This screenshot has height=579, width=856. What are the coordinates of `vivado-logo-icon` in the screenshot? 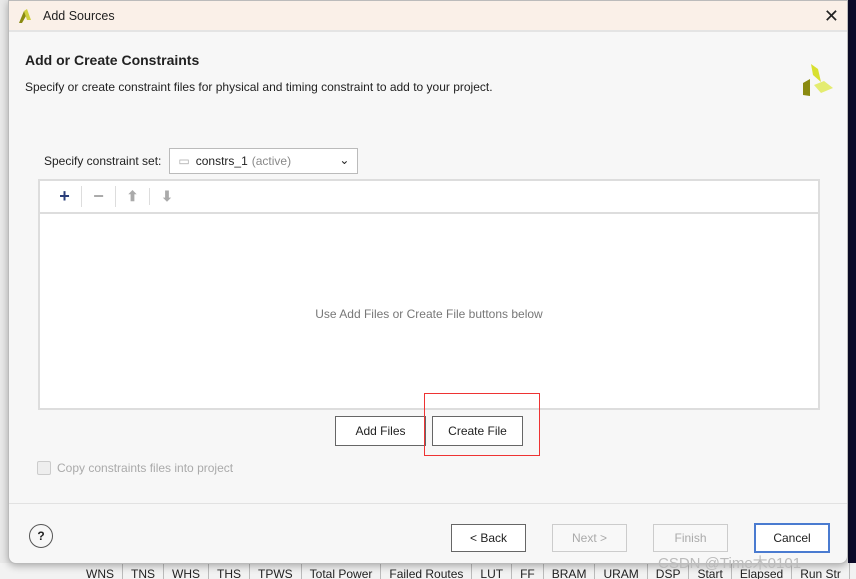 It's located at (25, 15).